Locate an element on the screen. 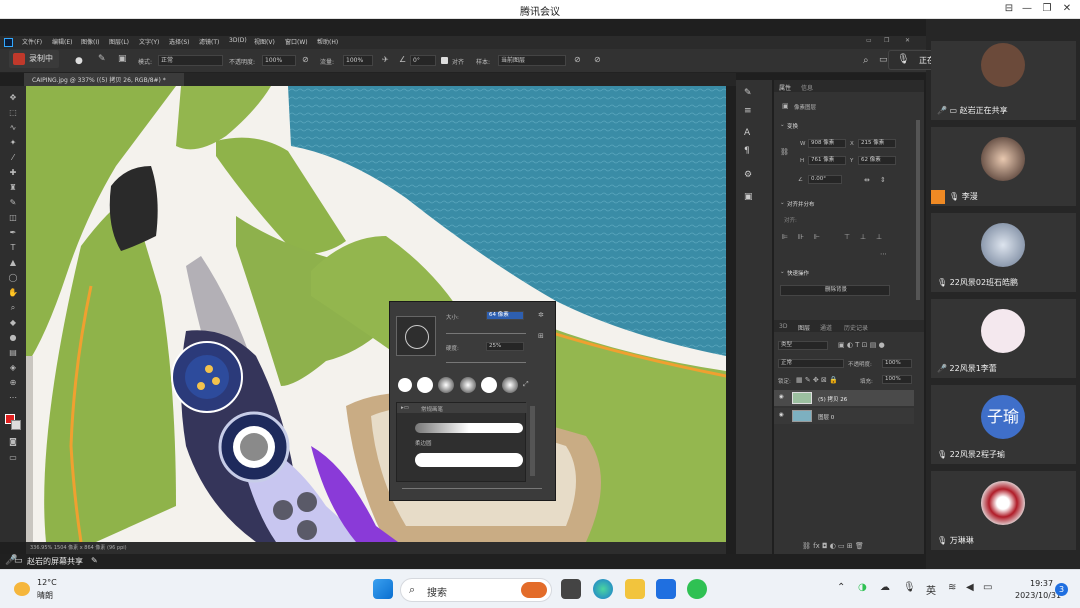 The height and width of the screenshot is (608, 1080). pressure-opacity-icon: ⊘ is located at coordinates (305, 59).